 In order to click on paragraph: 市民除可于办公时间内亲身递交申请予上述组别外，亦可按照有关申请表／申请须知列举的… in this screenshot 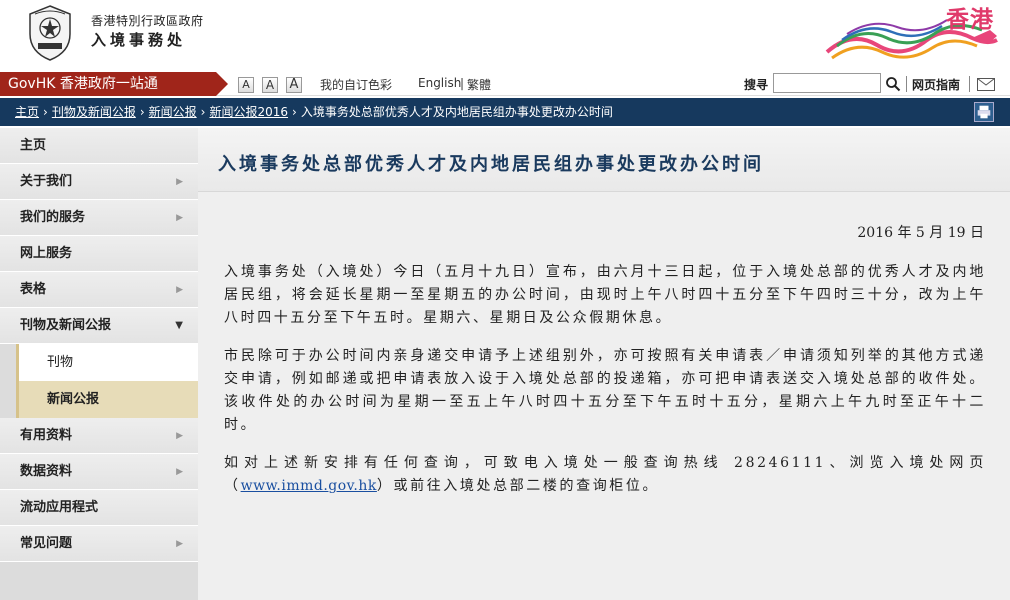, I will do `click(605, 390)`.